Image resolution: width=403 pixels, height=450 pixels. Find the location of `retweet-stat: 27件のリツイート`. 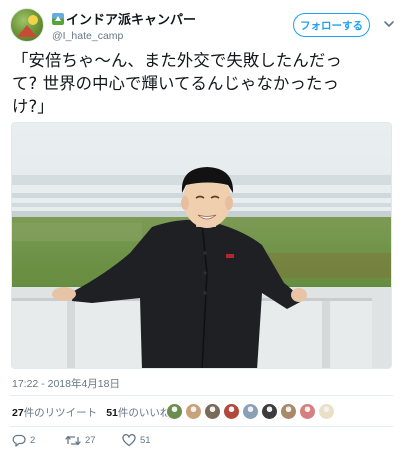

retweet-stat: 27件のリツイート is located at coordinates (54, 412).